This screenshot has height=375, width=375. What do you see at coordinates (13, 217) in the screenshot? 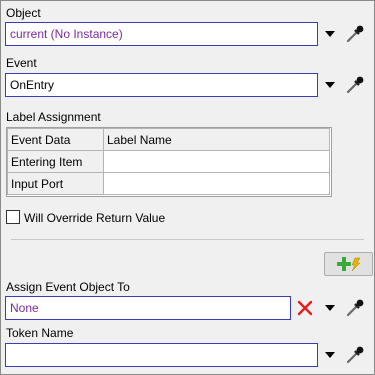
I see `override-checkbox` at bounding box center [13, 217].